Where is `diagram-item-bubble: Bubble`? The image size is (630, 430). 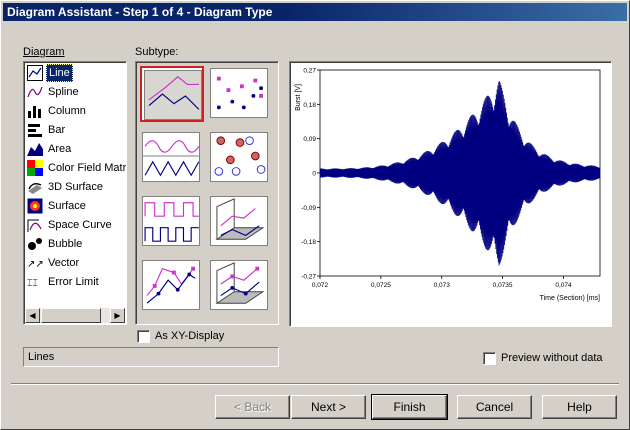
diagram-item-bubble: Bubble is located at coordinates (76, 244).